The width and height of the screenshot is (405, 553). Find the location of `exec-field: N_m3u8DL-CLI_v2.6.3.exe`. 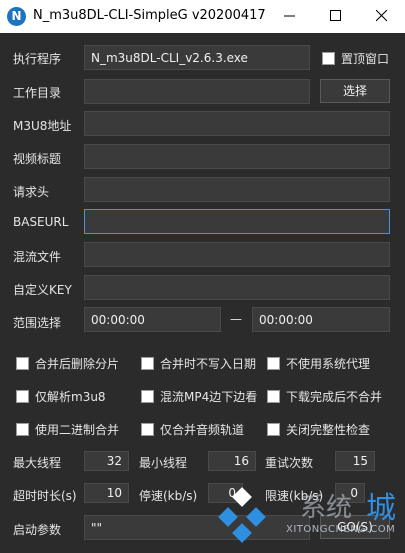

exec-field: N_m3u8DL-CLI_v2.6.3.exe is located at coordinates (197, 57).